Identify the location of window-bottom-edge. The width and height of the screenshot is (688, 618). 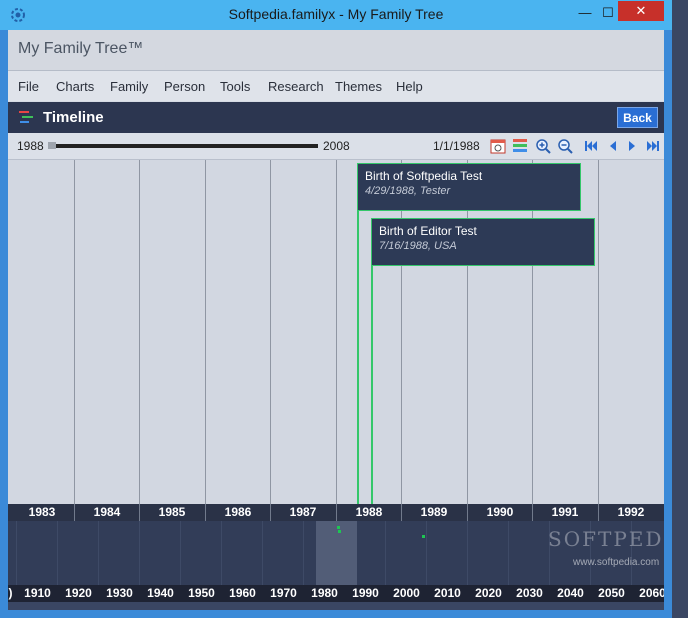
(336, 606).